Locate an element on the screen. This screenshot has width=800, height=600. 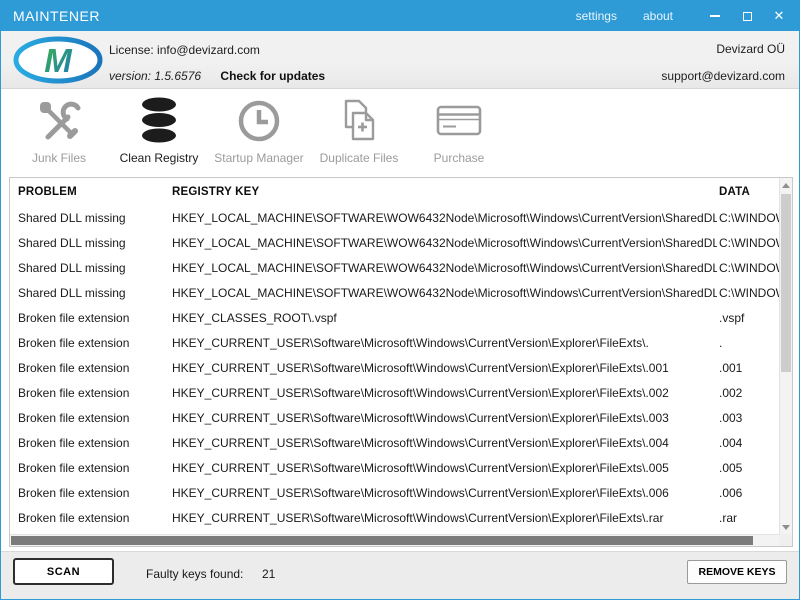
duplicate-files-icon is located at coordinates (359, 121).